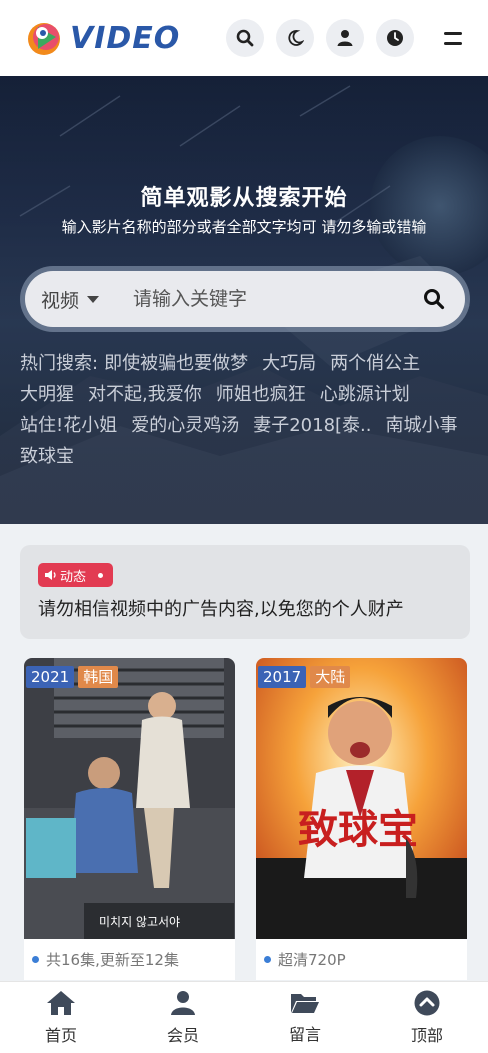  I want to click on video-card: 致球宝 2017 大陆 超清720P, so click(361, 819).